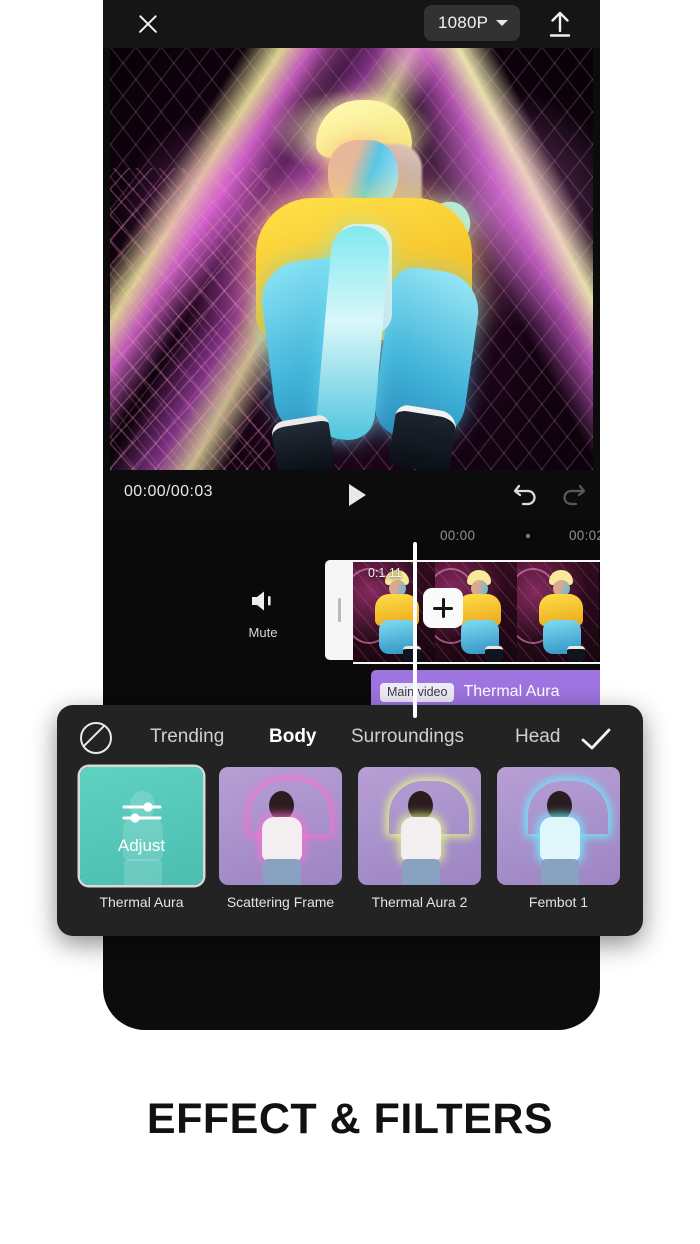 The image size is (700, 1244). Describe the element at coordinates (168, 491) in the screenshot. I see `time-readout: 00:00/00:03` at that location.